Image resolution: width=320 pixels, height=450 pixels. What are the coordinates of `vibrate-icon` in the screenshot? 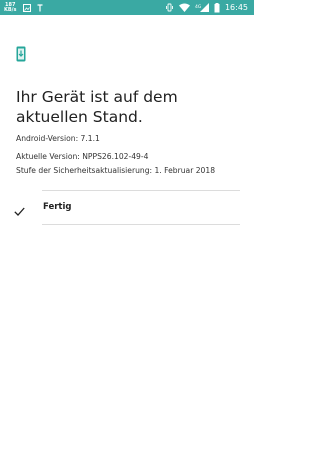 It's located at (169, 7).